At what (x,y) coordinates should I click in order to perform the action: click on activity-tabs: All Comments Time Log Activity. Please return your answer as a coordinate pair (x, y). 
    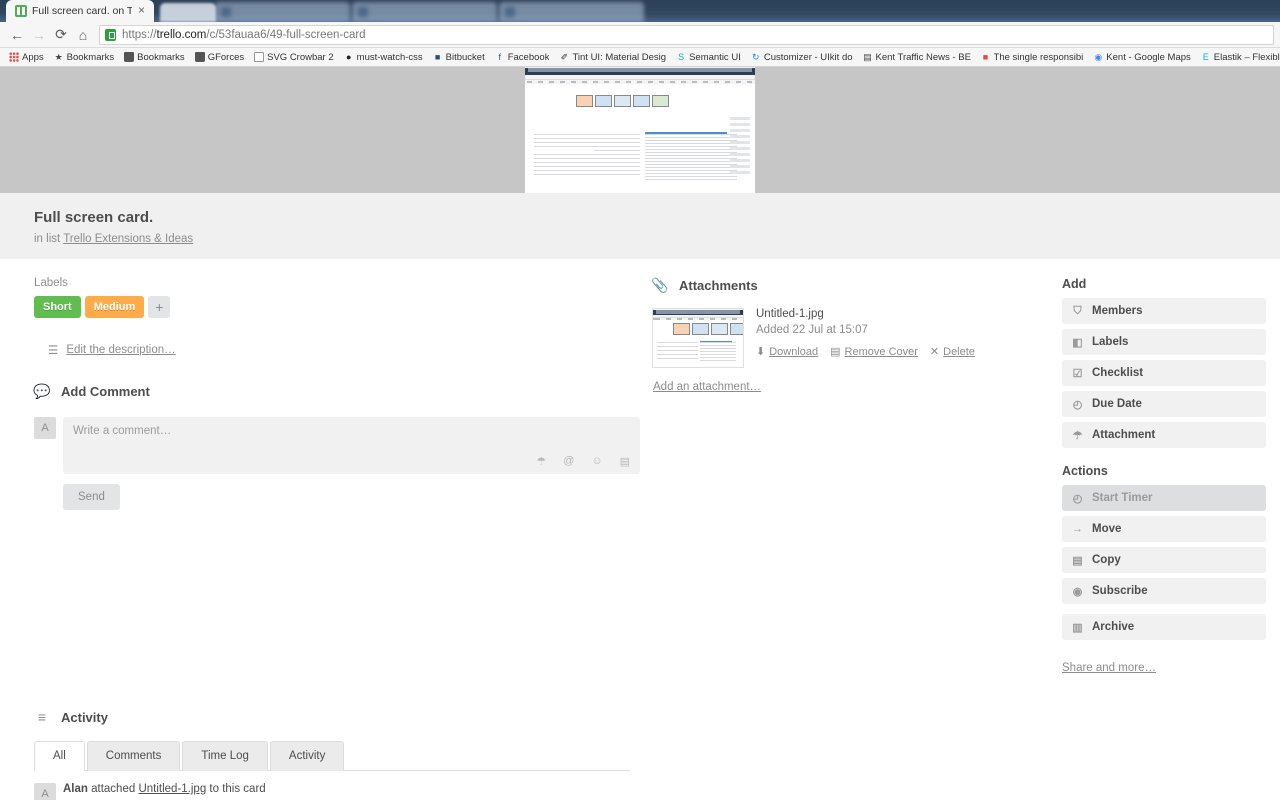
    Looking at the image, I should click on (332, 756).